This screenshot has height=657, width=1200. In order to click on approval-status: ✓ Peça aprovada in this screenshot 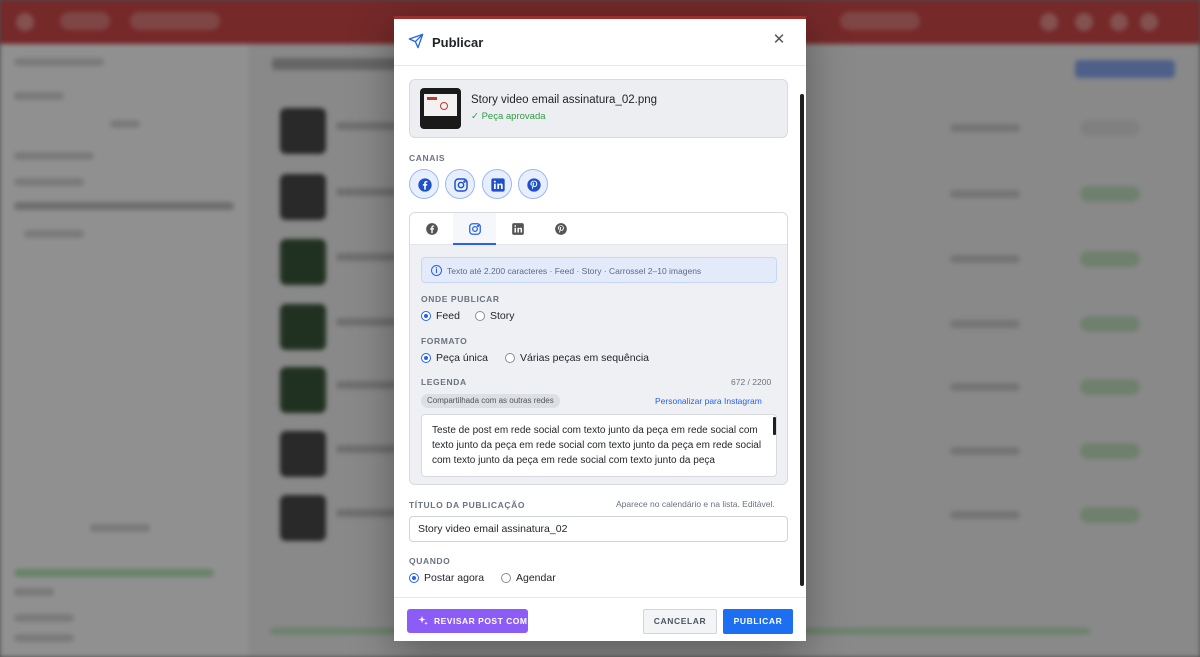, I will do `click(508, 116)`.